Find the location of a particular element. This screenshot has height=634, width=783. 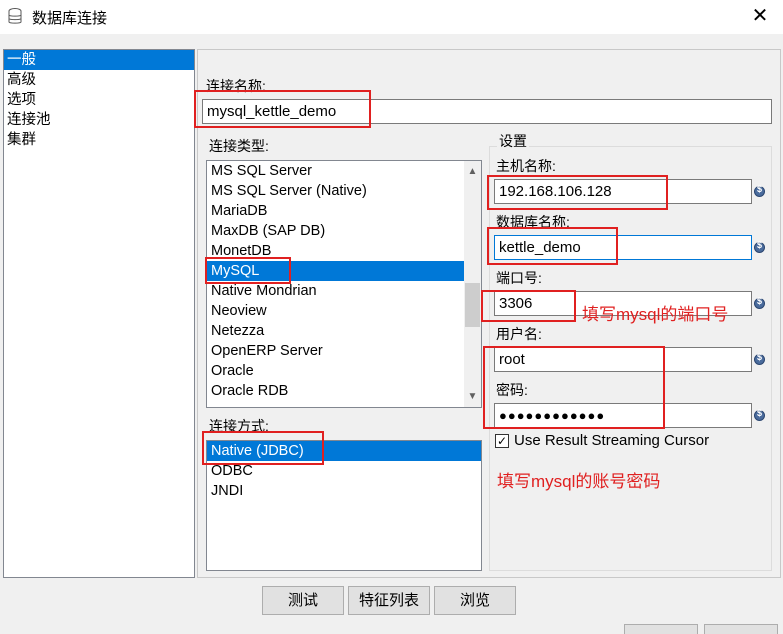

list-item-selected: MySQL is located at coordinates (335, 271).